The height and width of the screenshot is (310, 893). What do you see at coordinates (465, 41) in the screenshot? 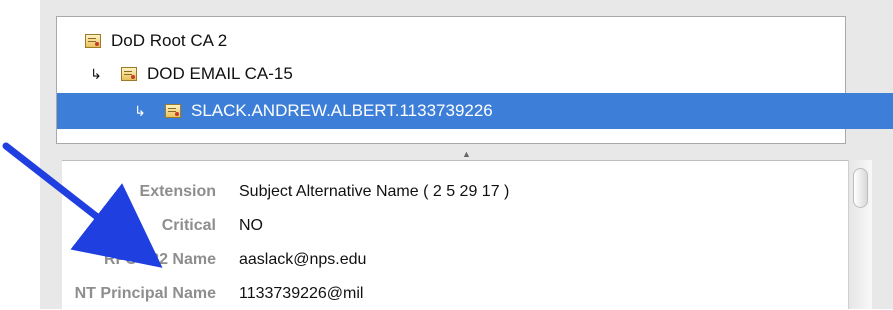
I see `tree-item-dod-root-ca-2: DoD Root CA 2` at bounding box center [465, 41].